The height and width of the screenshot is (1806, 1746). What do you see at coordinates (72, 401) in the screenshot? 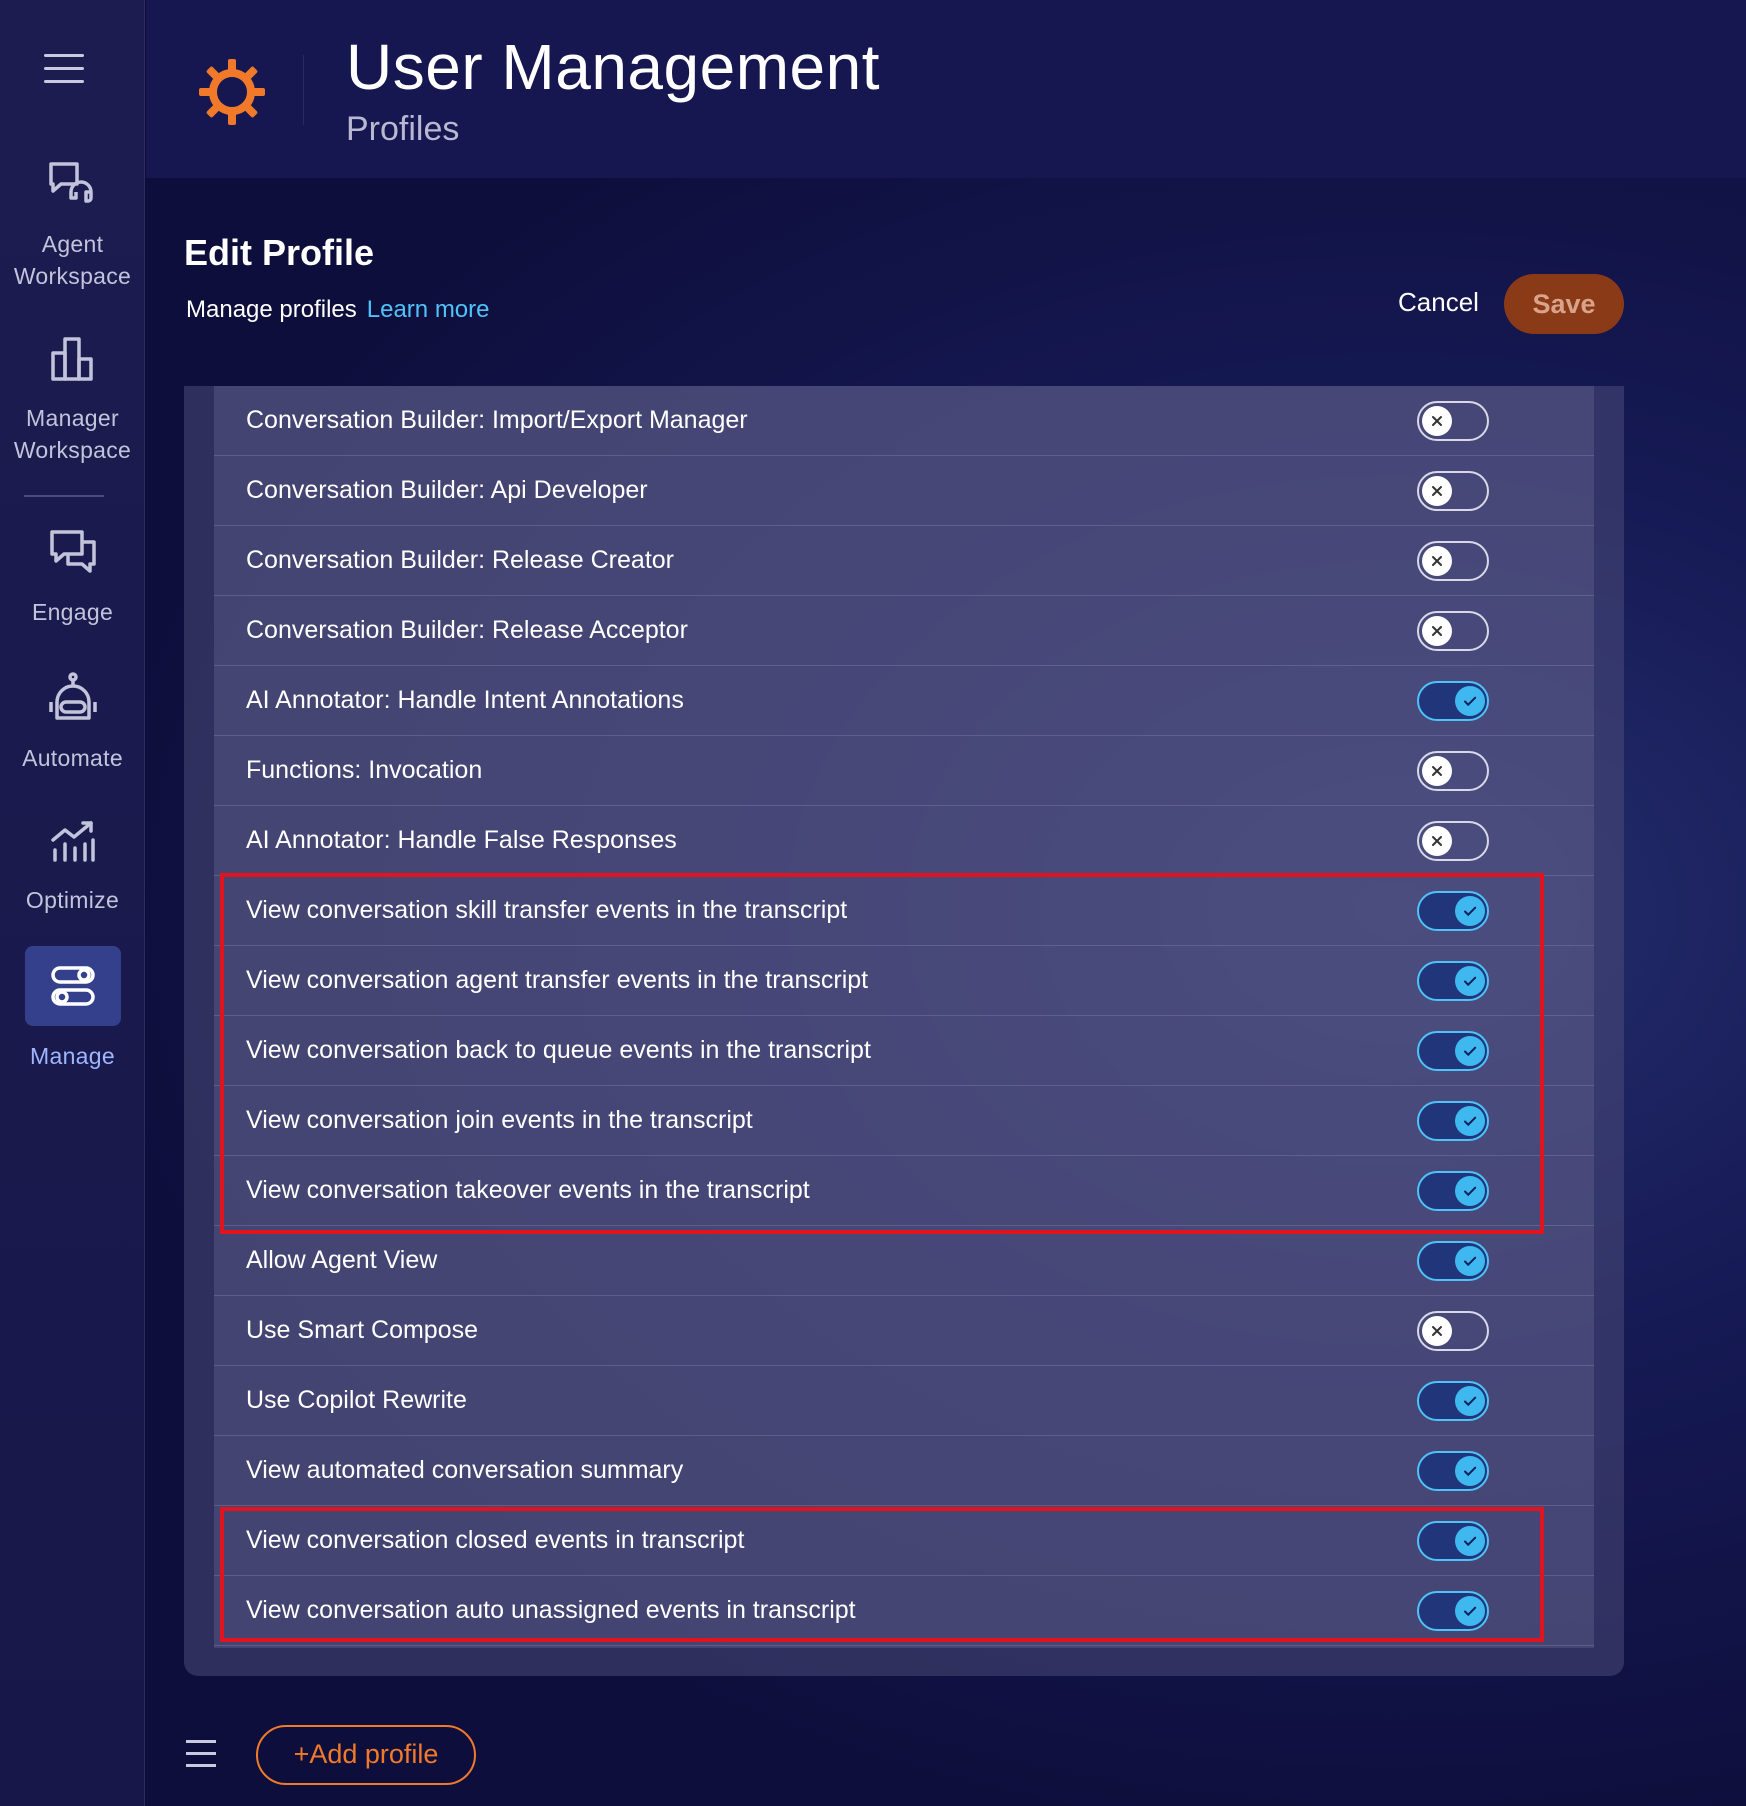
I see `sidebar-item-manager-workspace: Manager Workspace` at bounding box center [72, 401].